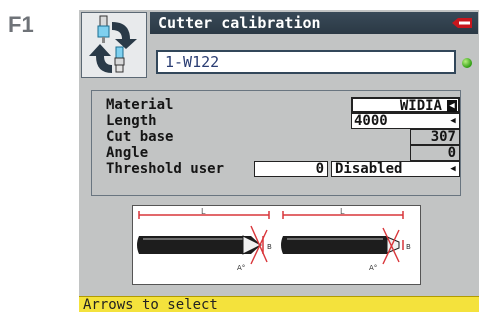  I want to click on threshold-input: 0, so click(291, 169).